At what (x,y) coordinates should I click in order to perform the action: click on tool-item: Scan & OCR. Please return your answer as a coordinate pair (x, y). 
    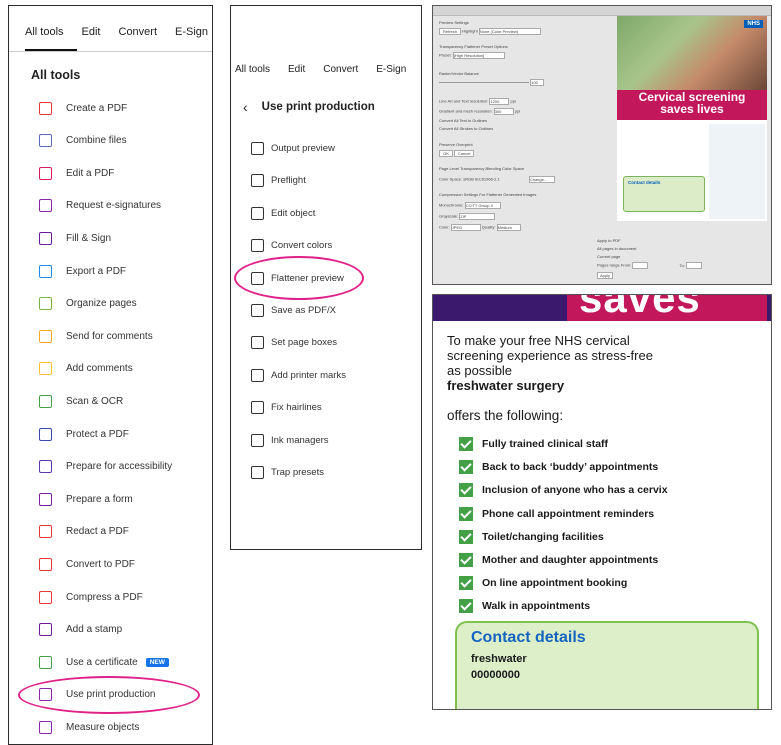
    Looking at the image, I should click on (81, 401).